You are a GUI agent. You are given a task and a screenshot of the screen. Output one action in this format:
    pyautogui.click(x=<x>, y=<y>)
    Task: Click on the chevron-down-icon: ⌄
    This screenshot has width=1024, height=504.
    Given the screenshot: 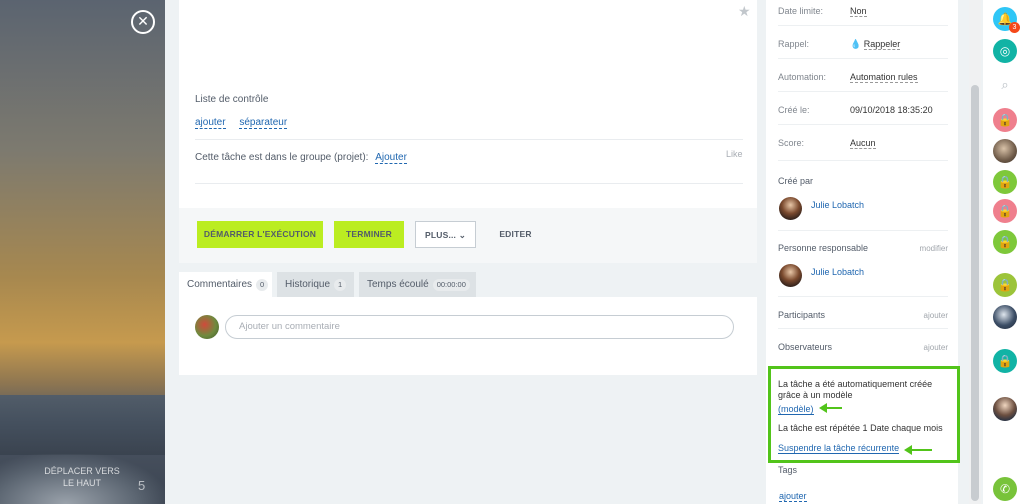 What is the action you would take?
    pyautogui.click(x=462, y=235)
    